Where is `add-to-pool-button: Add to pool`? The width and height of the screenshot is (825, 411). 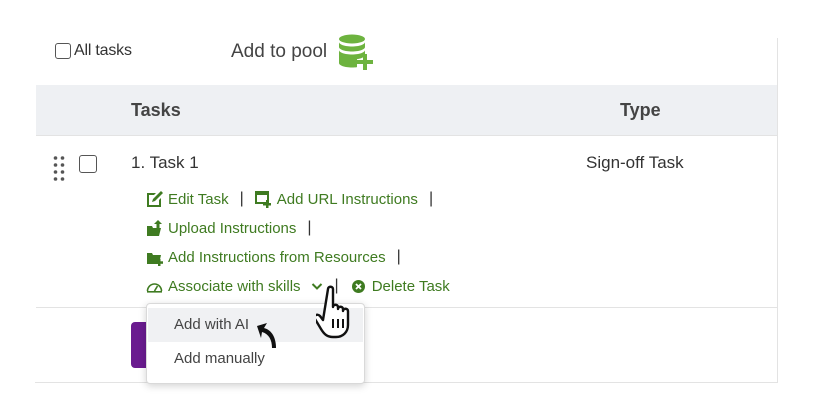 add-to-pool-button: Add to pool is located at coordinates (303, 52).